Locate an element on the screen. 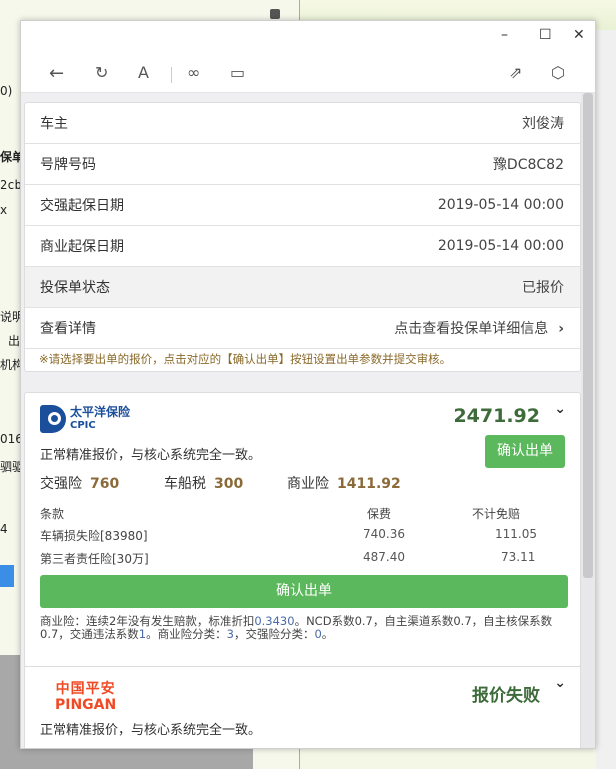 The height and width of the screenshot is (769, 616). chevron-right-icon: › is located at coordinates (561, 329).